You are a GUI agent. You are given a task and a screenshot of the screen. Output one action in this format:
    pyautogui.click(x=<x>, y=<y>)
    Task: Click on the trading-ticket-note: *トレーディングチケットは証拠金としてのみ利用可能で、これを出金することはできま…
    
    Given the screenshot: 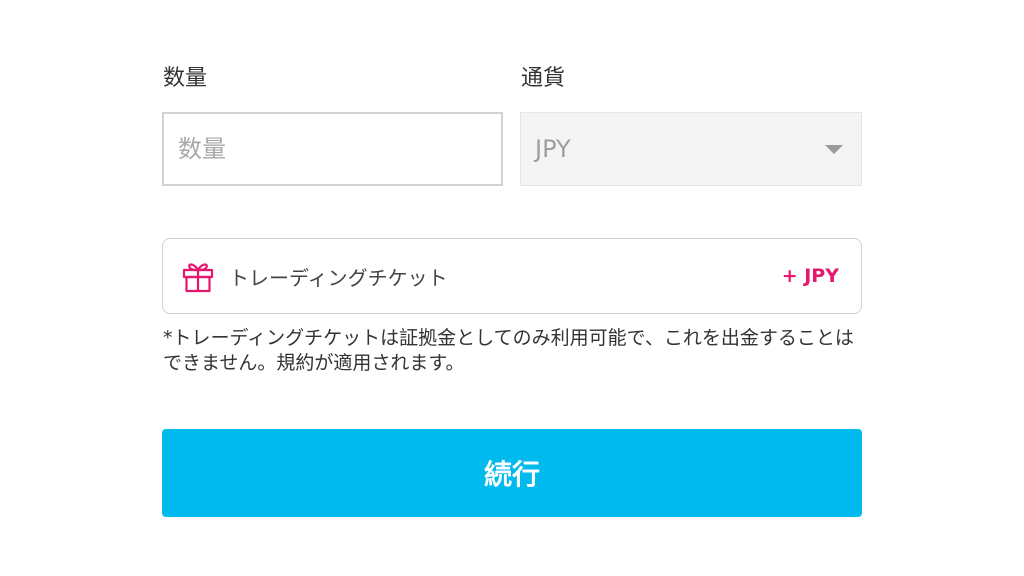 What is the action you would take?
    pyautogui.click(x=508, y=350)
    